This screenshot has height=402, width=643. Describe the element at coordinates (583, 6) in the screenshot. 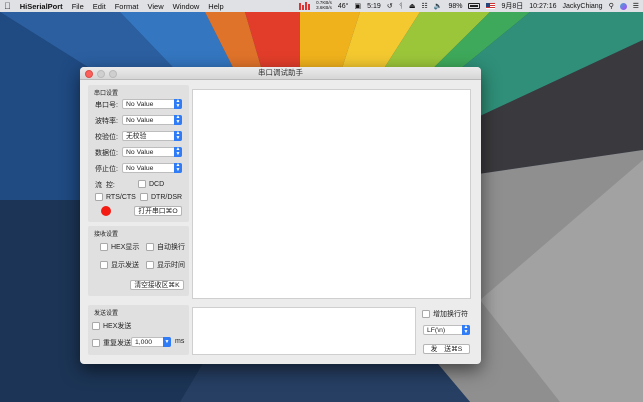

I see `menu-user: JackyChiang` at that location.